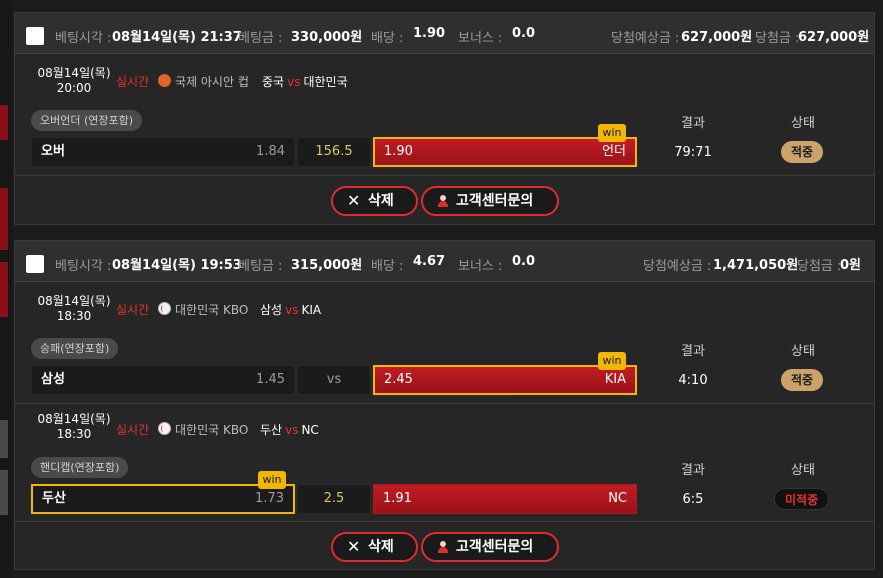 The width and height of the screenshot is (883, 578). What do you see at coordinates (693, 152) in the screenshot?
I see `game-result: 79:71` at bounding box center [693, 152].